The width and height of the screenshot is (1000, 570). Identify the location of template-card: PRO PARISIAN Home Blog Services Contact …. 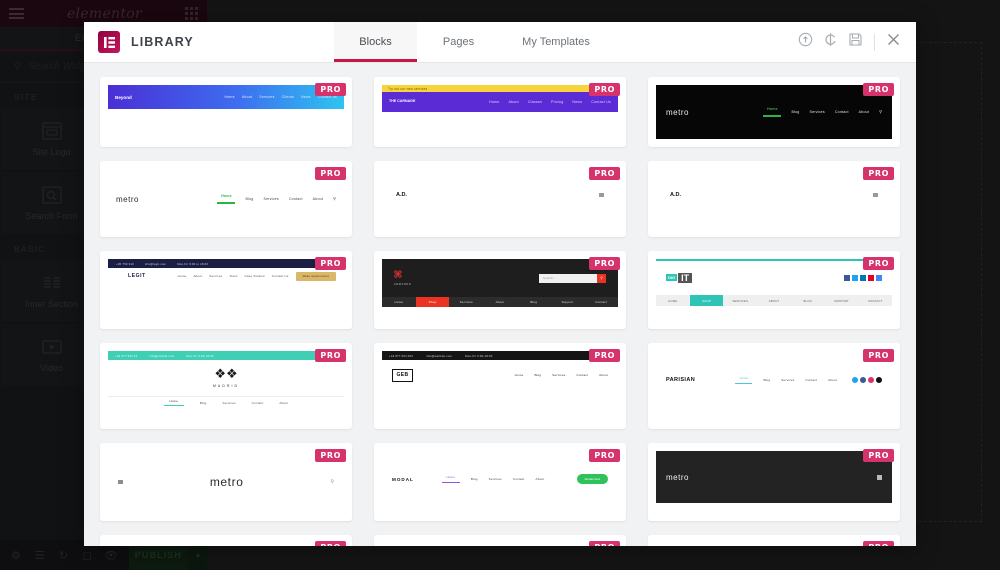
(774, 386).